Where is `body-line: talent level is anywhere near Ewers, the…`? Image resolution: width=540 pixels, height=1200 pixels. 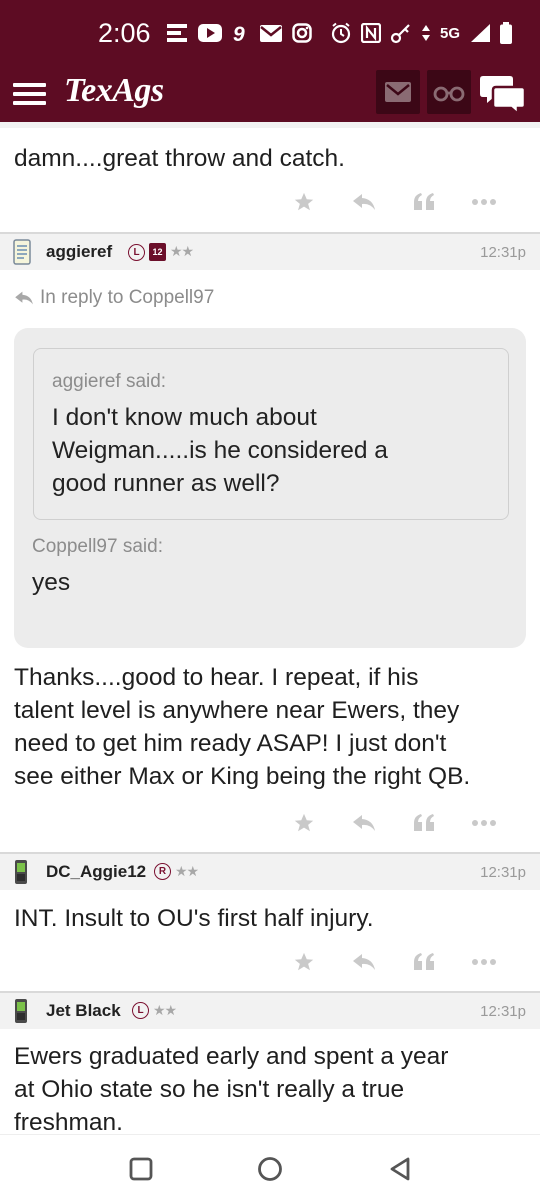
body-line: talent level is anywhere near Ewers, the… is located at coordinates (237, 710).